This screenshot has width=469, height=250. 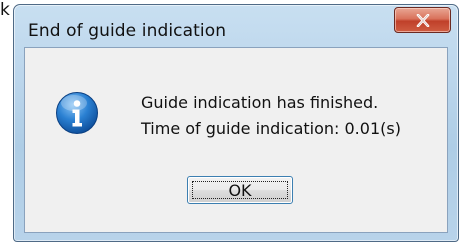 What do you see at coordinates (77, 113) in the screenshot?
I see `information-icon` at bounding box center [77, 113].